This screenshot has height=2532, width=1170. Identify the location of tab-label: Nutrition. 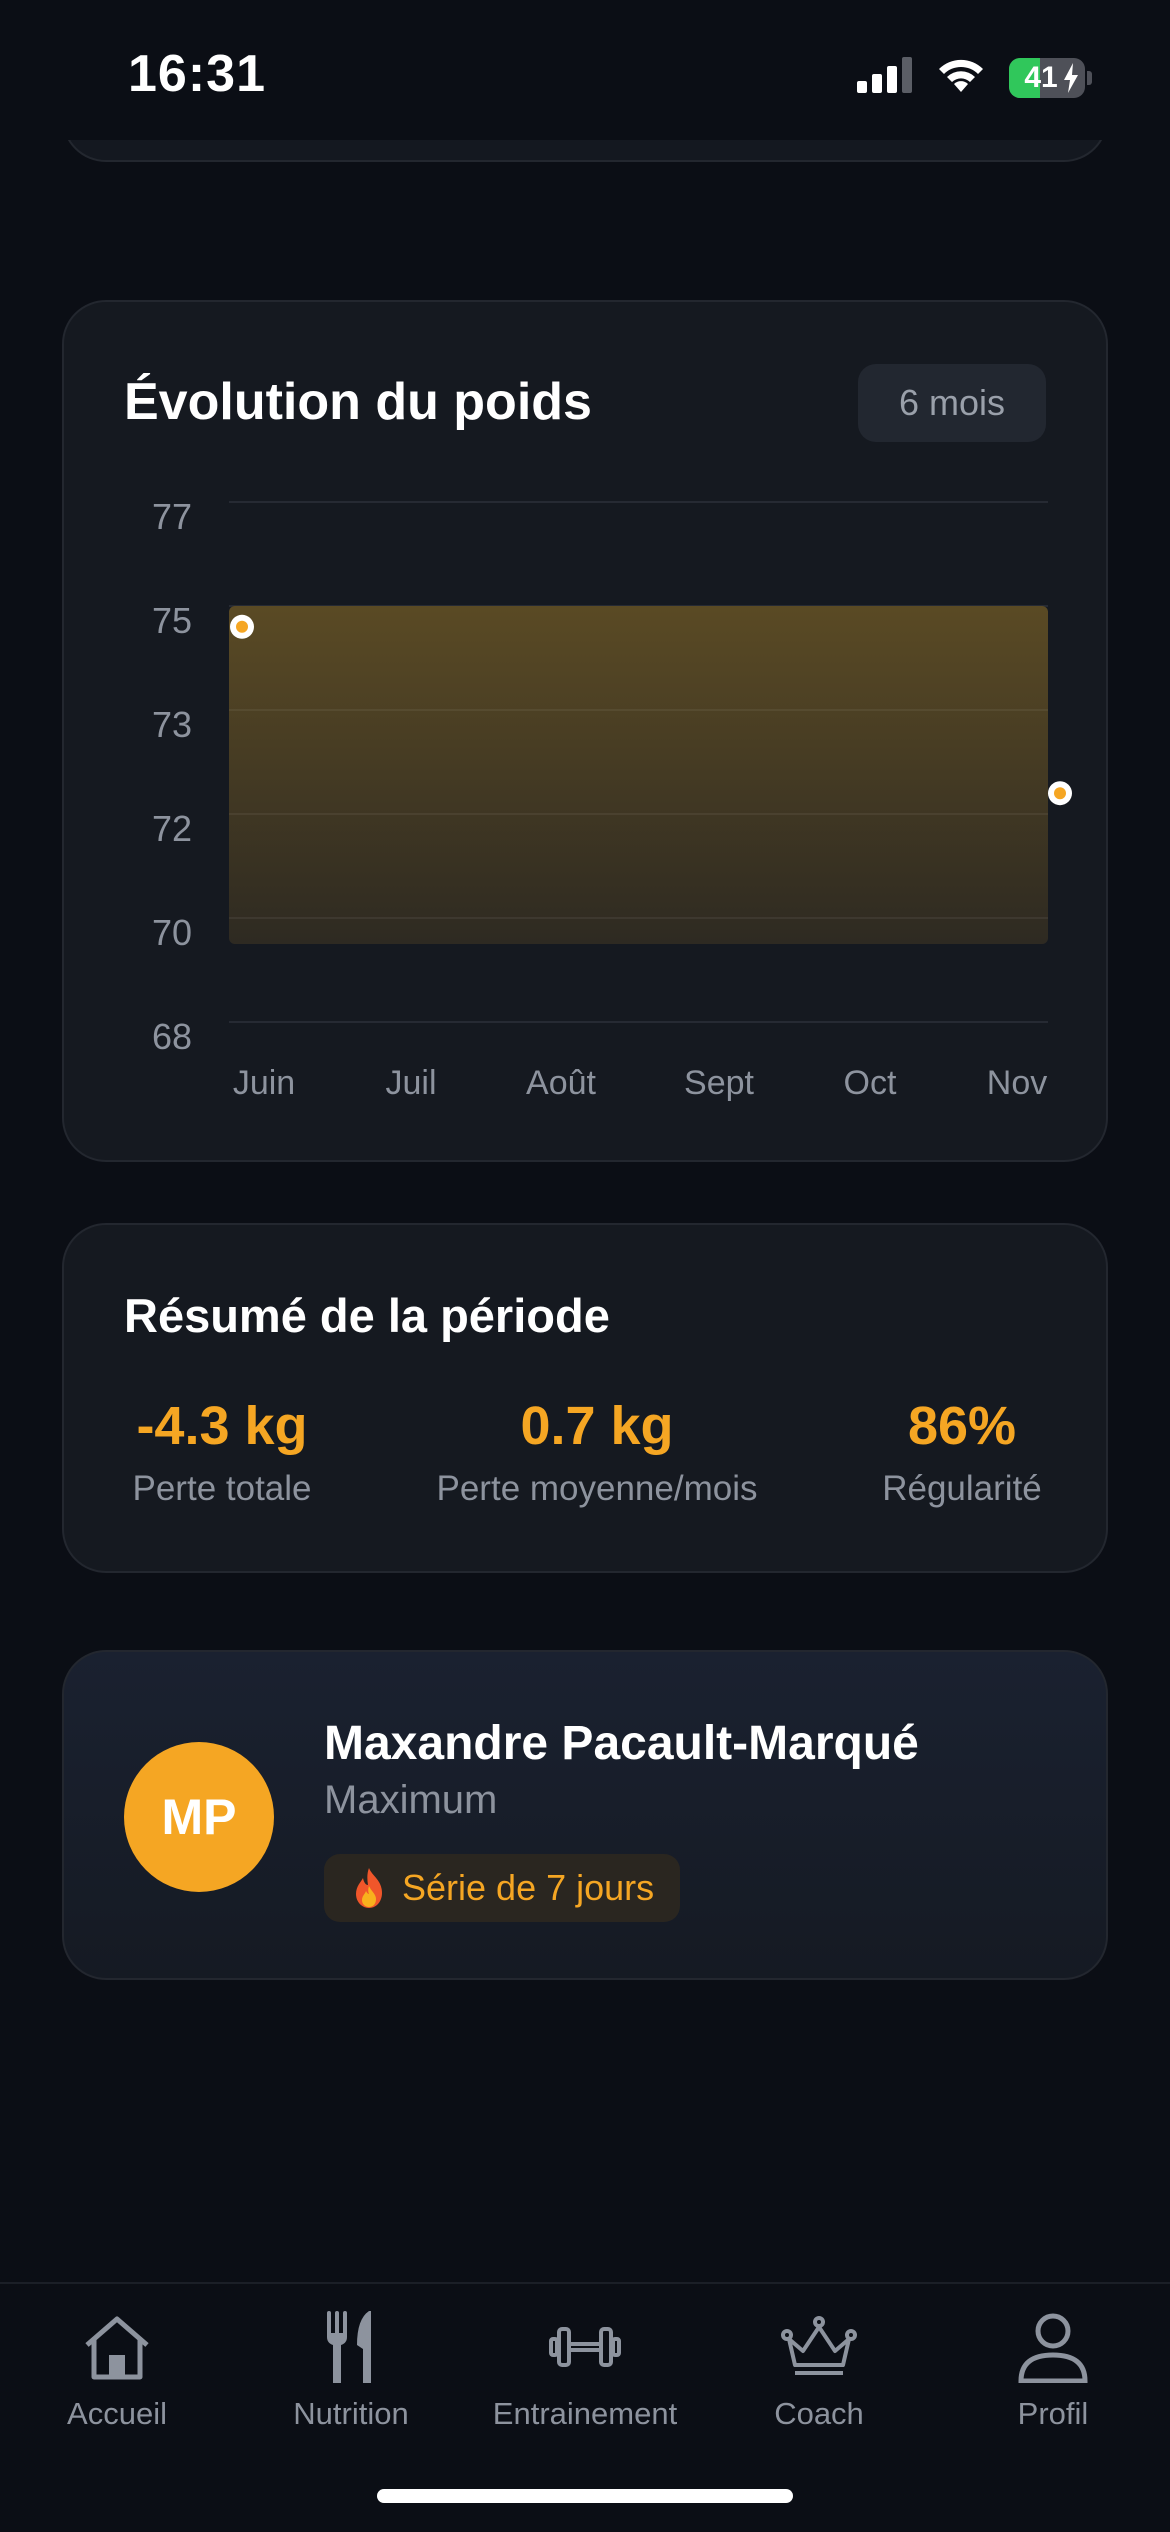
(351, 2413).